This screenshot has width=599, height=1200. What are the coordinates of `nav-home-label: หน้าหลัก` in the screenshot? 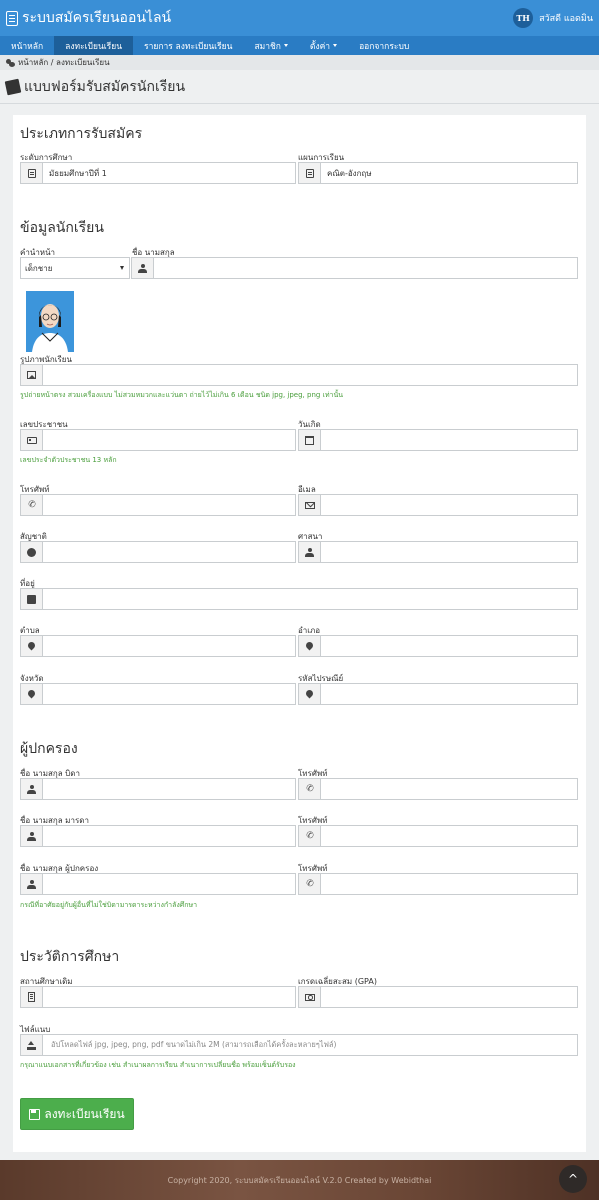 It's located at (27, 46).